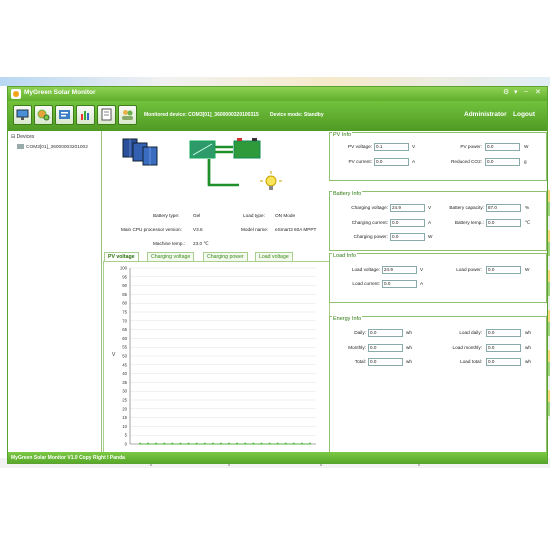 The image size is (550, 550). What do you see at coordinates (409, 347) in the screenshot?
I see `monthly-unit: wh` at bounding box center [409, 347].